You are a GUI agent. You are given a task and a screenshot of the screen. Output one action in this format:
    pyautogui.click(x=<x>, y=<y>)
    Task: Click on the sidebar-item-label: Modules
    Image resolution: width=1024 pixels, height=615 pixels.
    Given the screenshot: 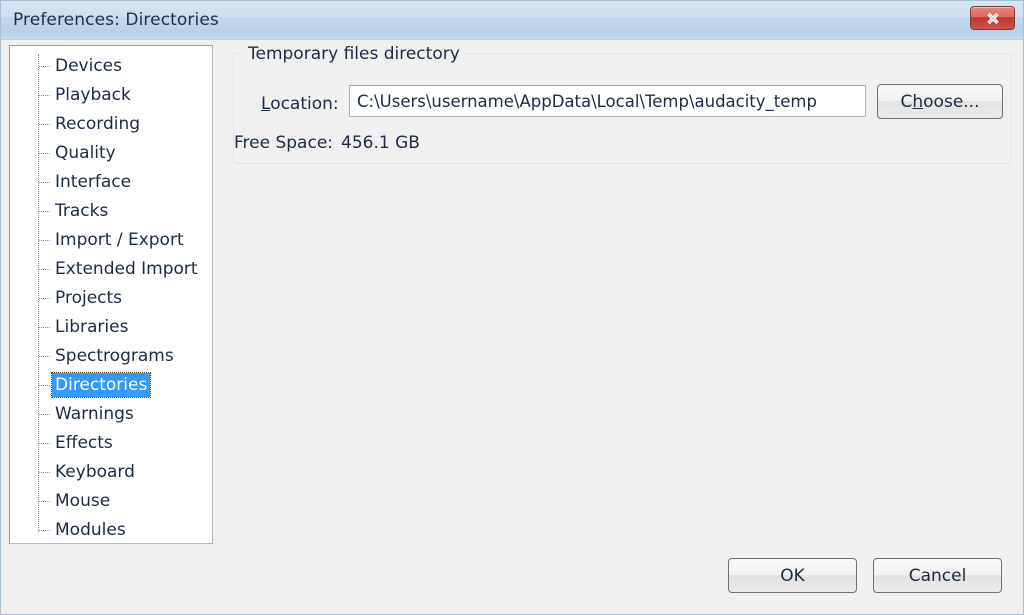 What is the action you would take?
    pyautogui.click(x=90, y=530)
    